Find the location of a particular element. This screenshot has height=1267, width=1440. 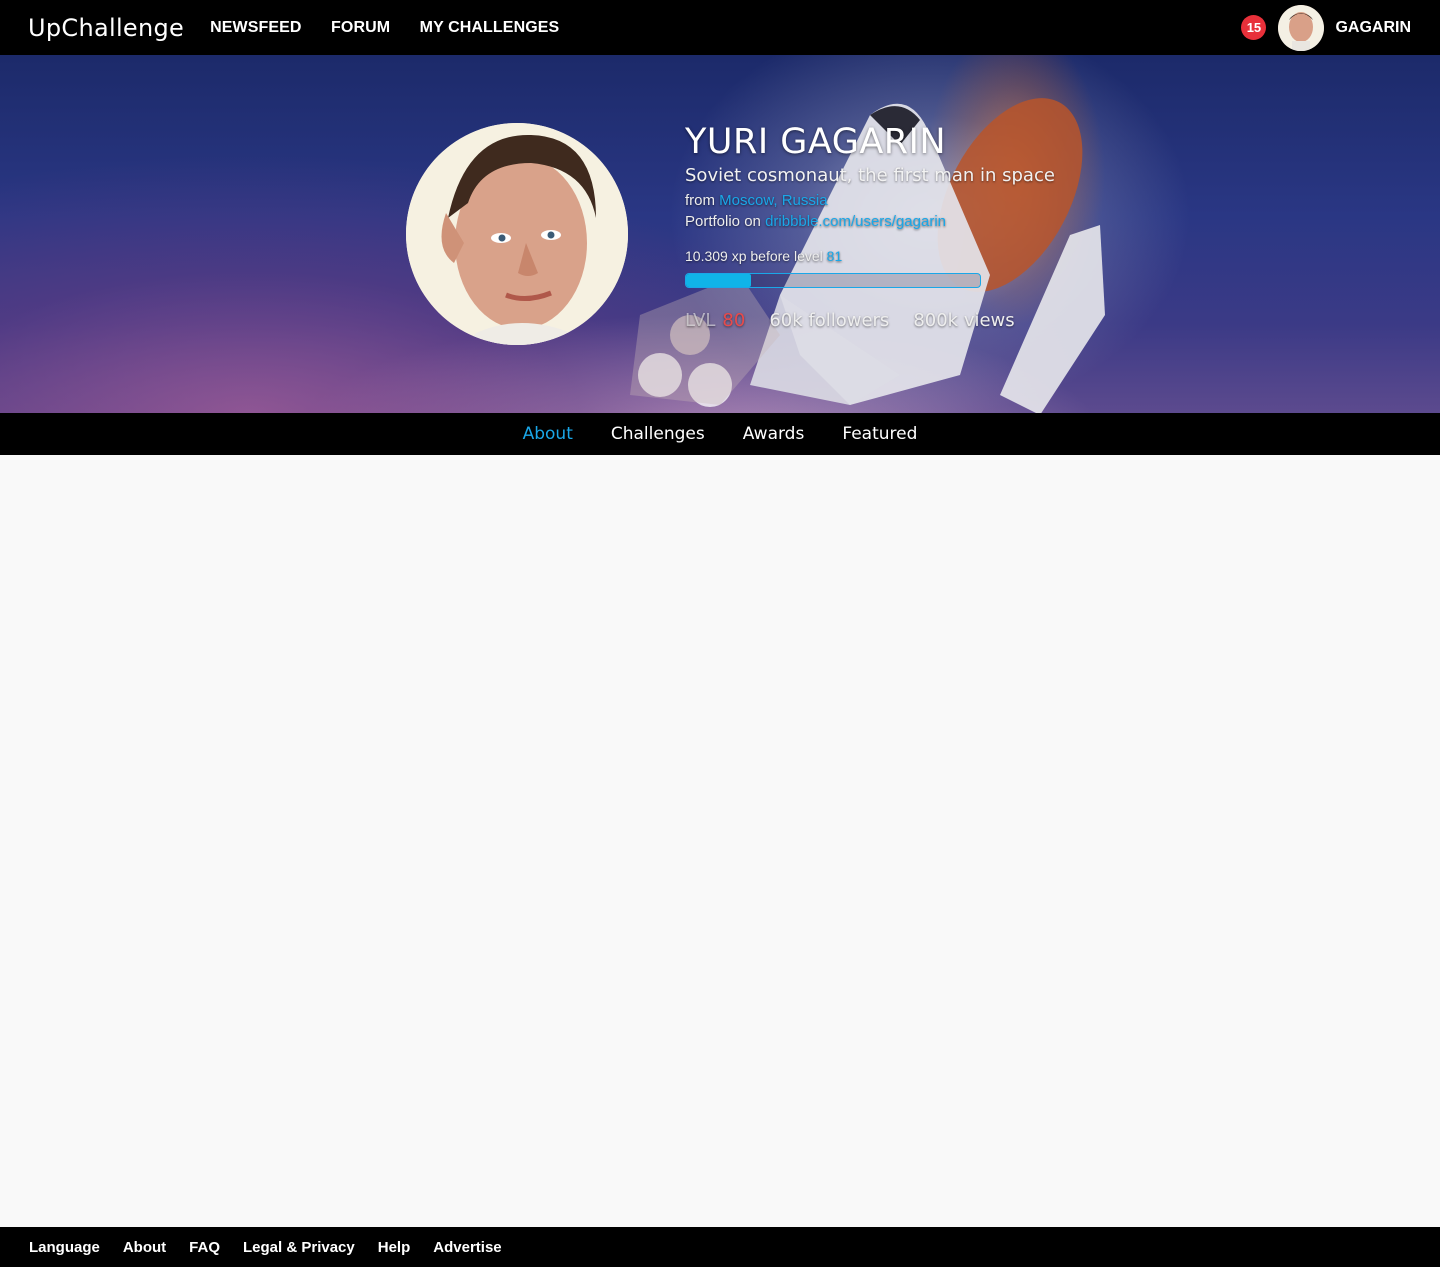

profile-portfolio-line: Portfolio on dribbble.com/users/gagarin is located at coordinates (870, 221).